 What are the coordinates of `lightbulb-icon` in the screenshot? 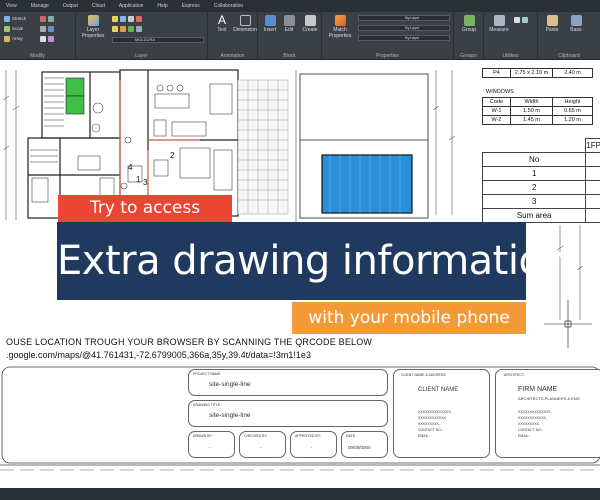 It's located at (115, 19).